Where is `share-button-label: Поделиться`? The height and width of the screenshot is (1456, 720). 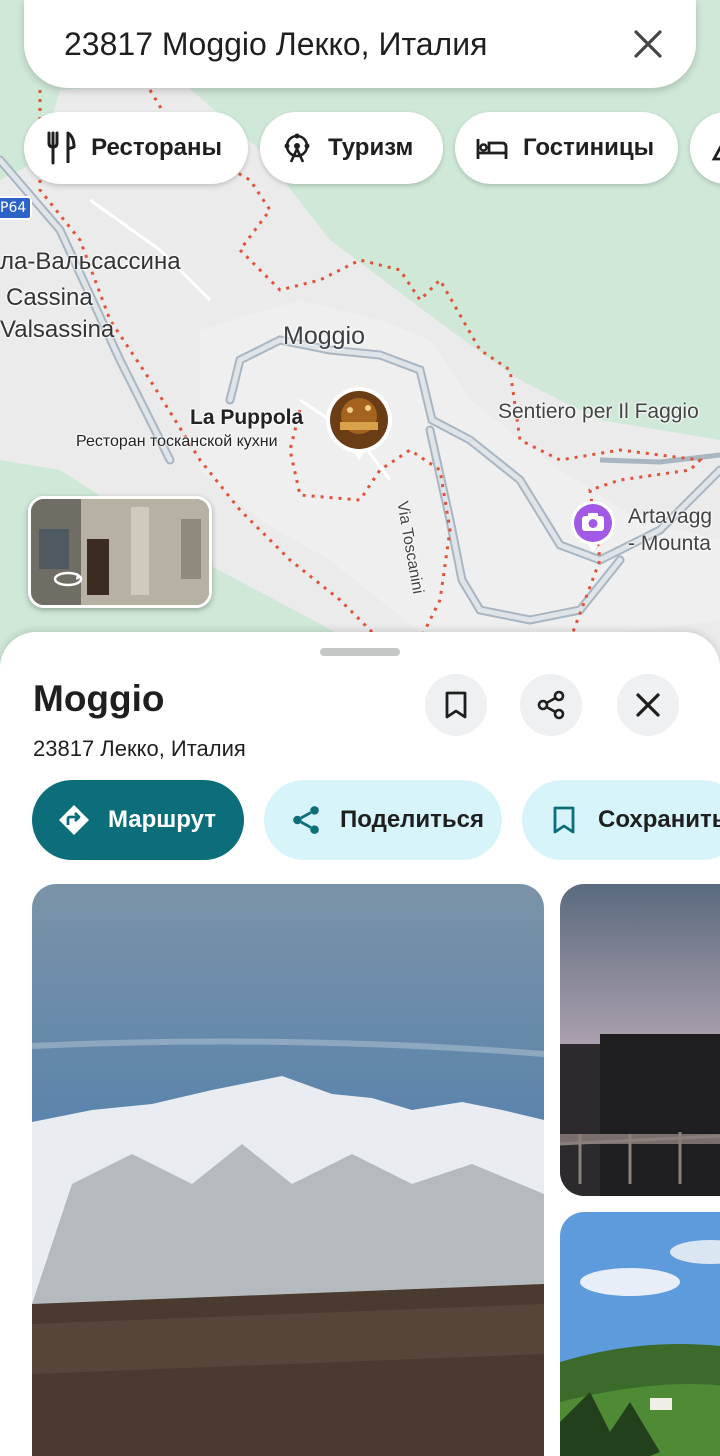 share-button-label: Поделиться is located at coordinates (412, 819).